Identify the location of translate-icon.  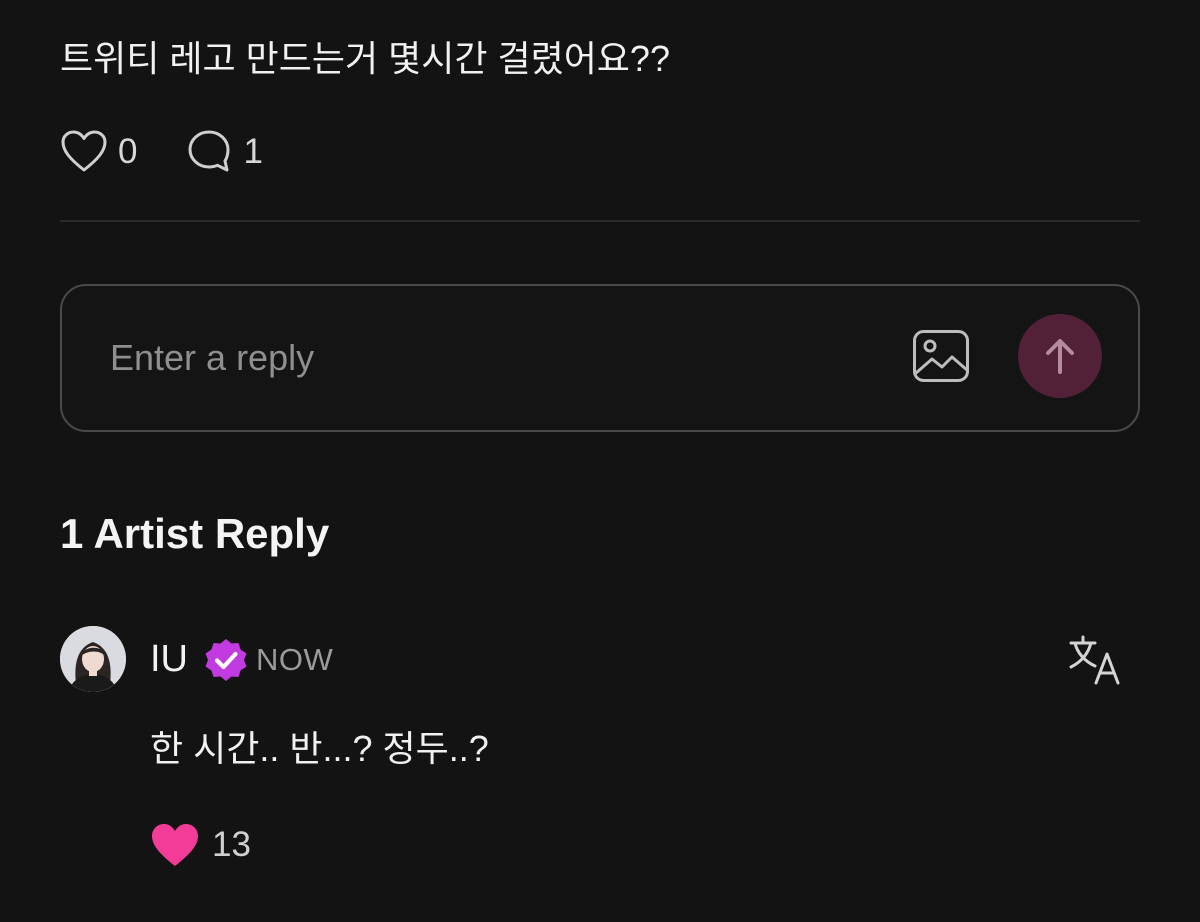
(1094, 660).